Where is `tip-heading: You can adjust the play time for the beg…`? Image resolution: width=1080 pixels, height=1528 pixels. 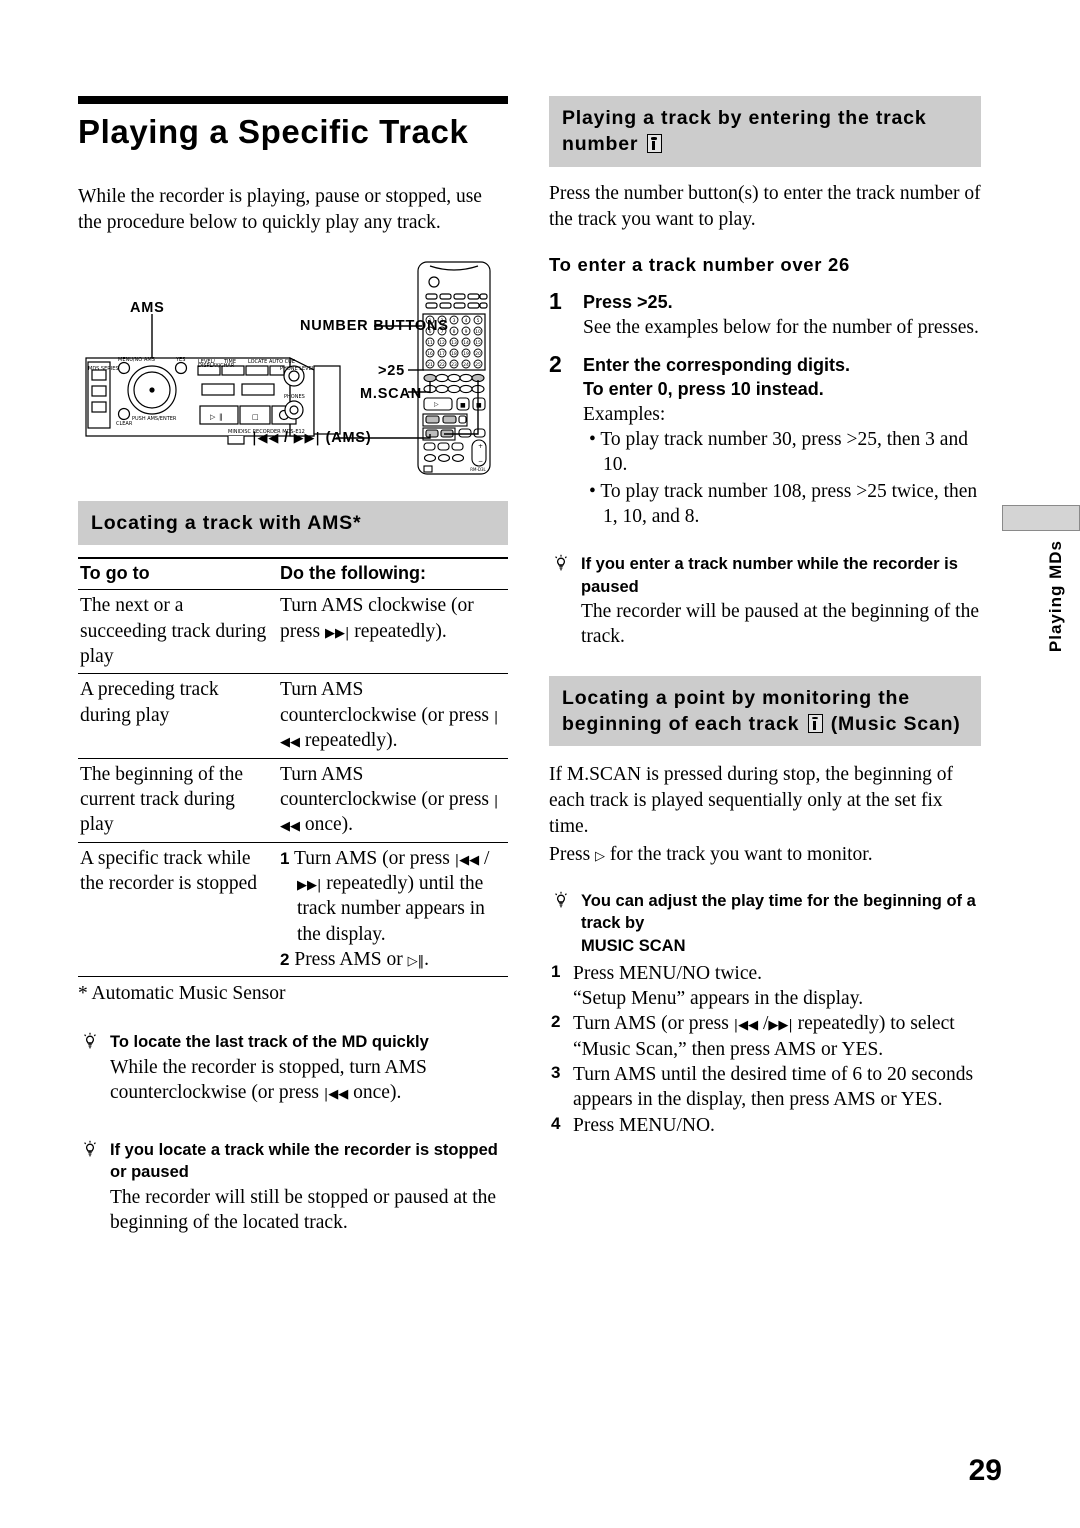 tip-heading: You can adjust the play time for the beg… is located at coordinates (778, 912).